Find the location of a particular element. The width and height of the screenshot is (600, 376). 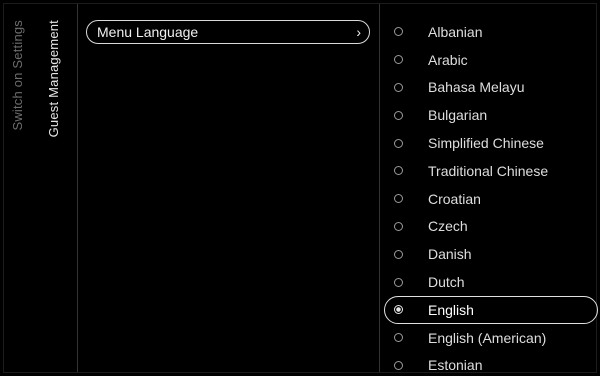

language-option: Croatian is located at coordinates (491, 199).